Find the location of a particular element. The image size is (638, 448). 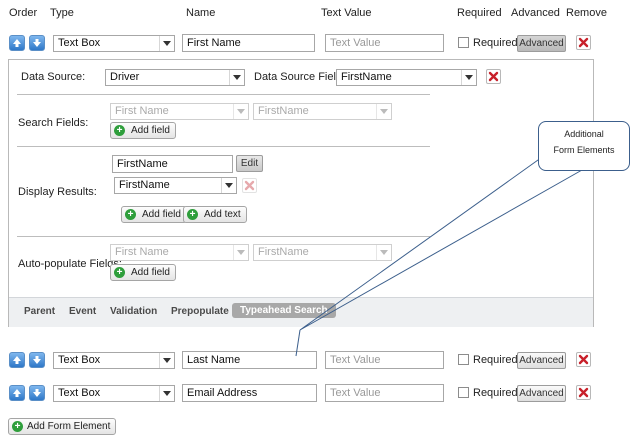

name-input: Email Address is located at coordinates (249, 393).